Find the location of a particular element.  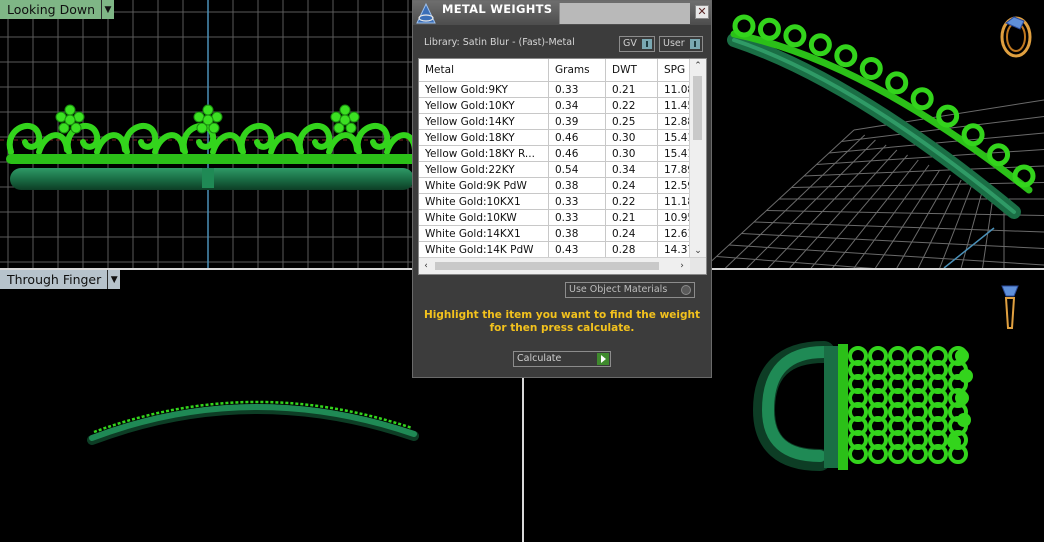

cell-grams: 0.54 is located at coordinates (577, 169).